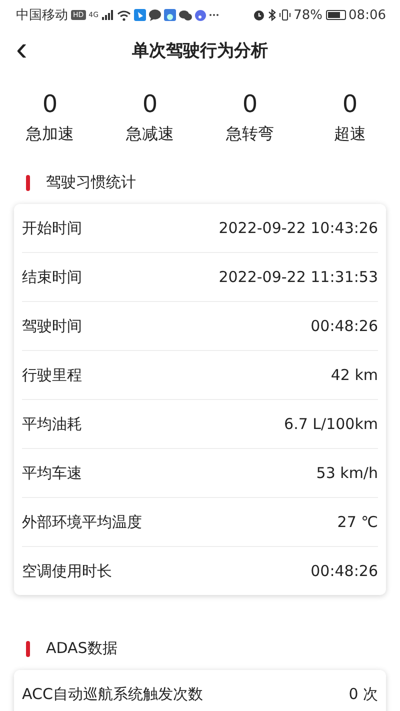 The width and height of the screenshot is (400, 711). Describe the element at coordinates (363, 694) in the screenshot. I see `row-value: 0 次` at that location.